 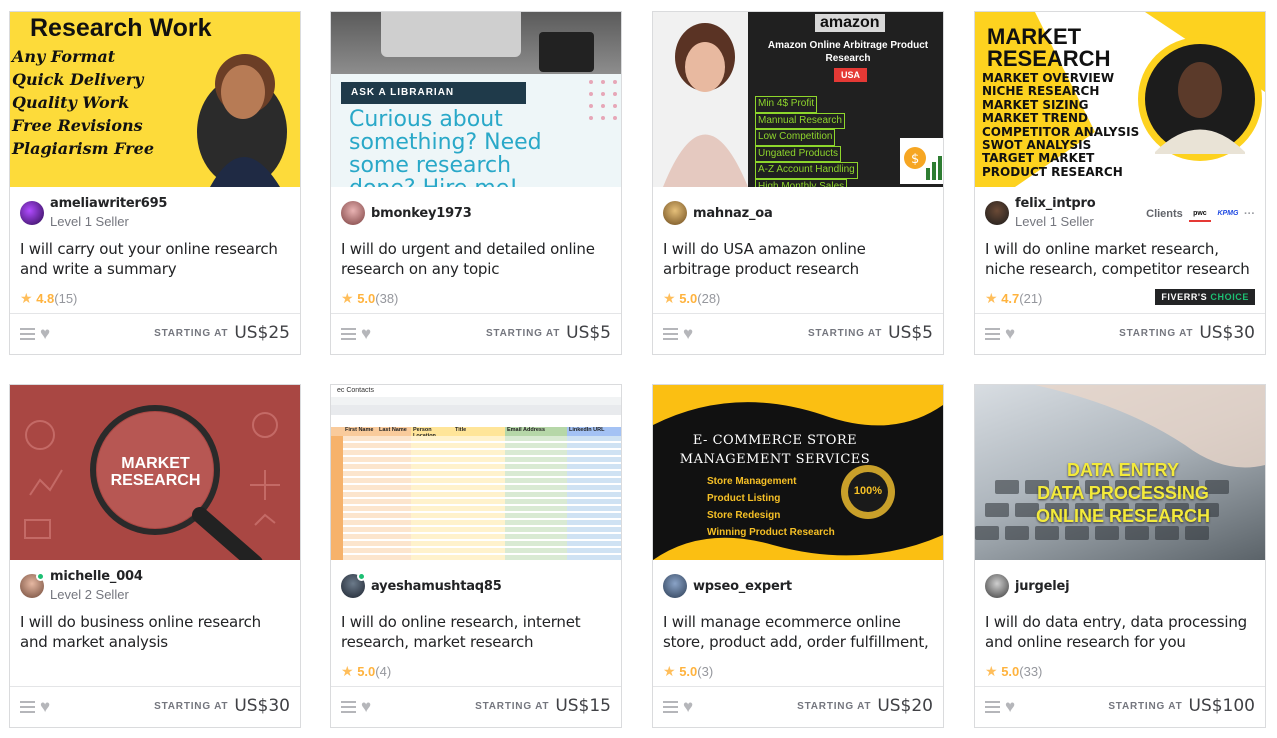 What do you see at coordinates (1229, 297) in the screenshot?
I see `badge-tail: CHOICE` at bounding box center [1229, 297].